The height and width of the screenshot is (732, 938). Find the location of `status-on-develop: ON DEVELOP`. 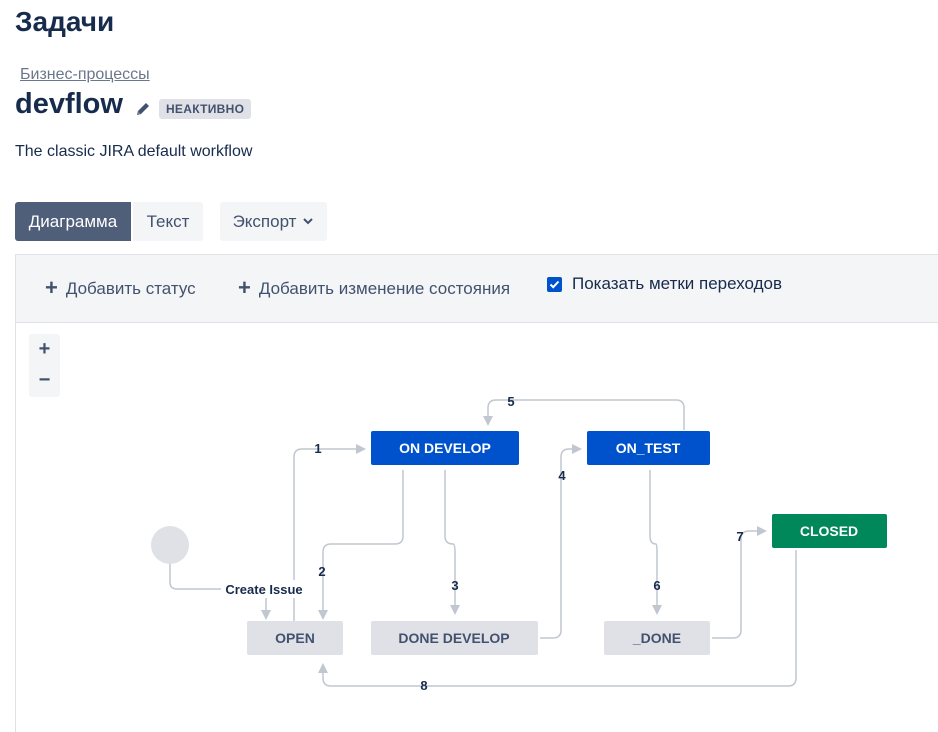

status-on-develop: ON DEVELOP is located at coordinates (445, 448).